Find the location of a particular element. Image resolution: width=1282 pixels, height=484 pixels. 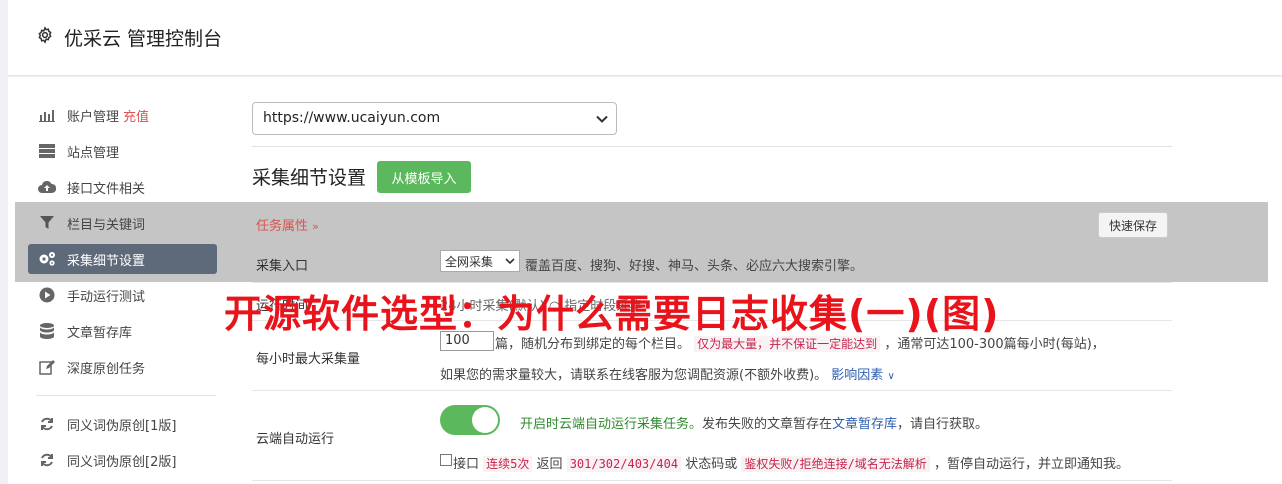

import-template-button: 从模板导入 is located at coordinates (424, 177).